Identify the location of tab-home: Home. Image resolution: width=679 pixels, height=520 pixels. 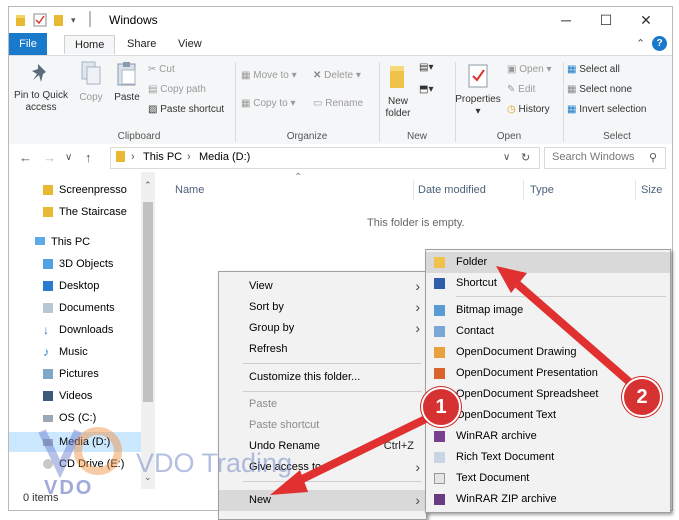
(90, 44).